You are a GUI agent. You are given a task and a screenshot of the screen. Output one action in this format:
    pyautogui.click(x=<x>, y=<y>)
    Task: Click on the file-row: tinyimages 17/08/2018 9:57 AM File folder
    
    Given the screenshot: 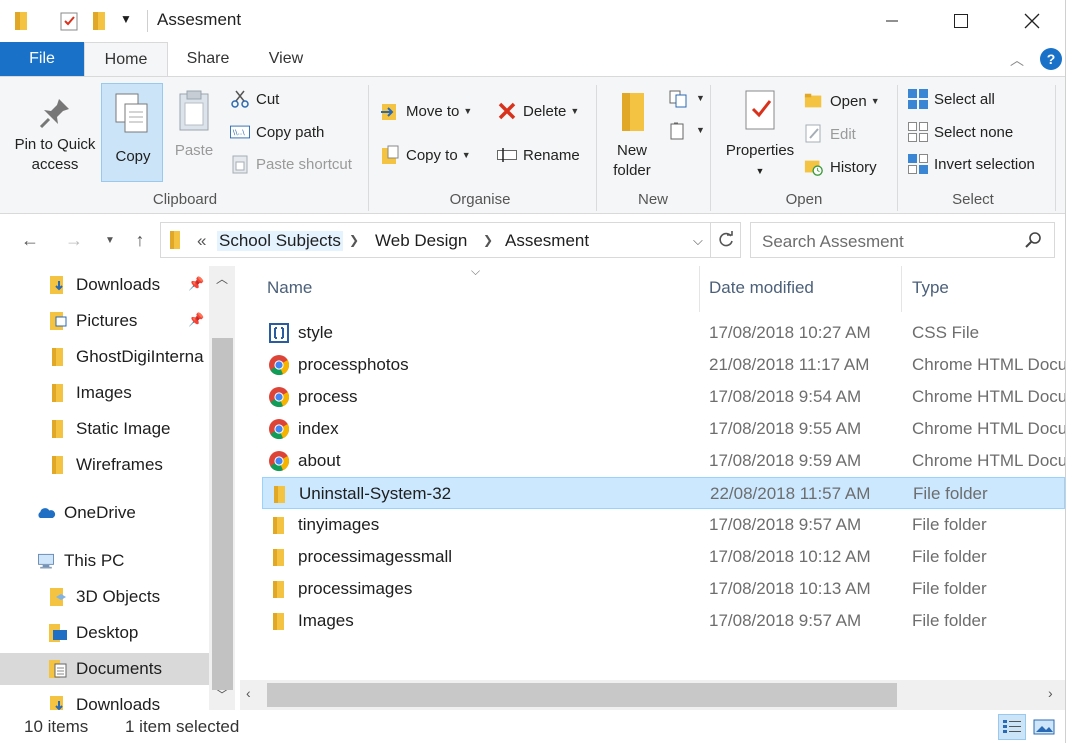 What is the action you would take?
    pyautogui.click(x=663, y=525)
    